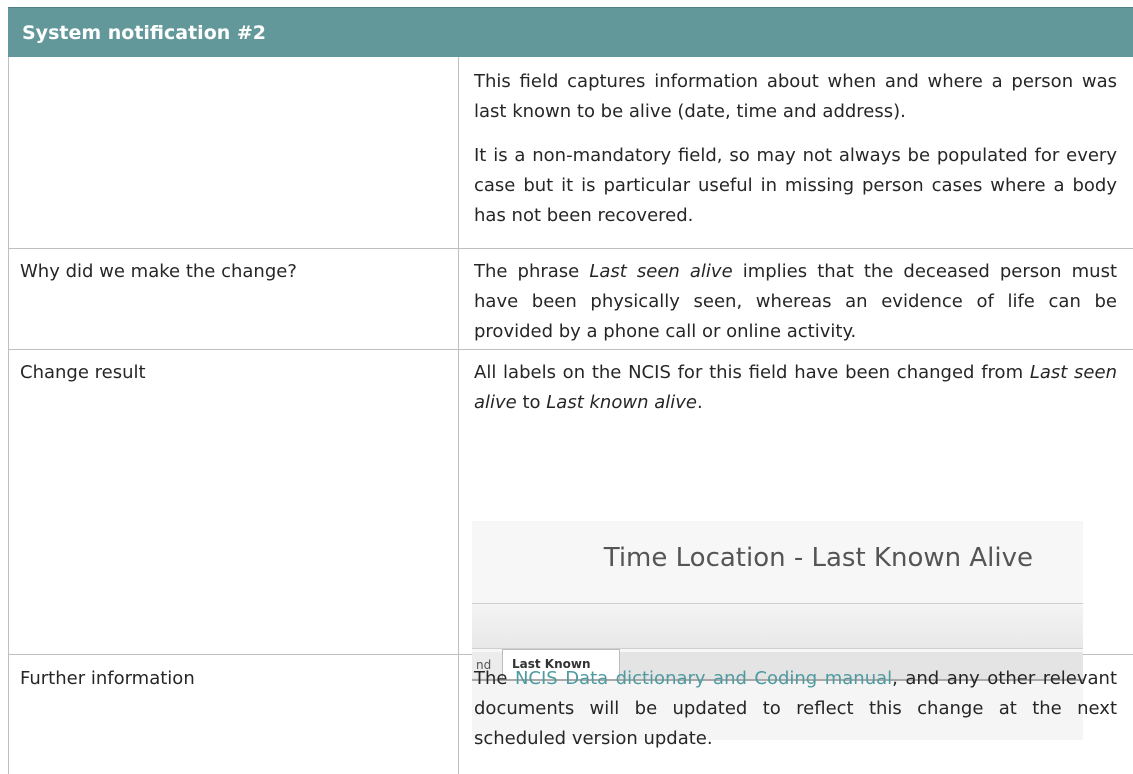  What do you see at coordinates (458, 415) in the screenshot?
I see `column-divider` at bounding box center [458, 415].